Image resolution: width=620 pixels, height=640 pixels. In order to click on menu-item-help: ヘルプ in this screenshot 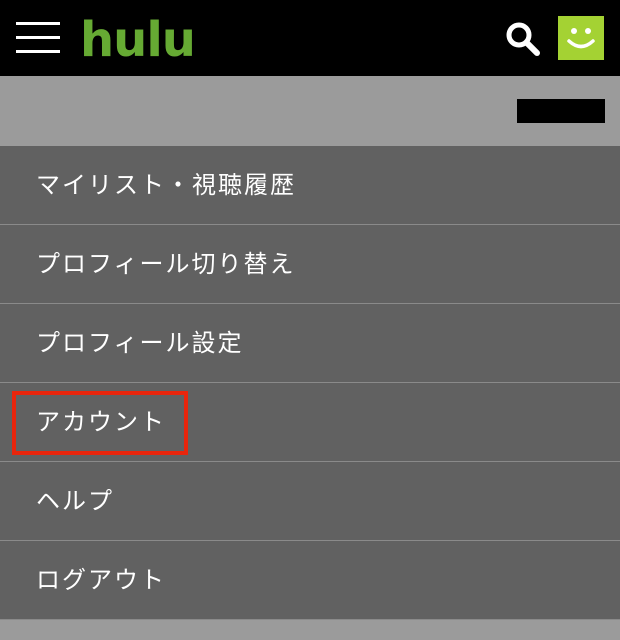, I will do `click(310, 501)`.